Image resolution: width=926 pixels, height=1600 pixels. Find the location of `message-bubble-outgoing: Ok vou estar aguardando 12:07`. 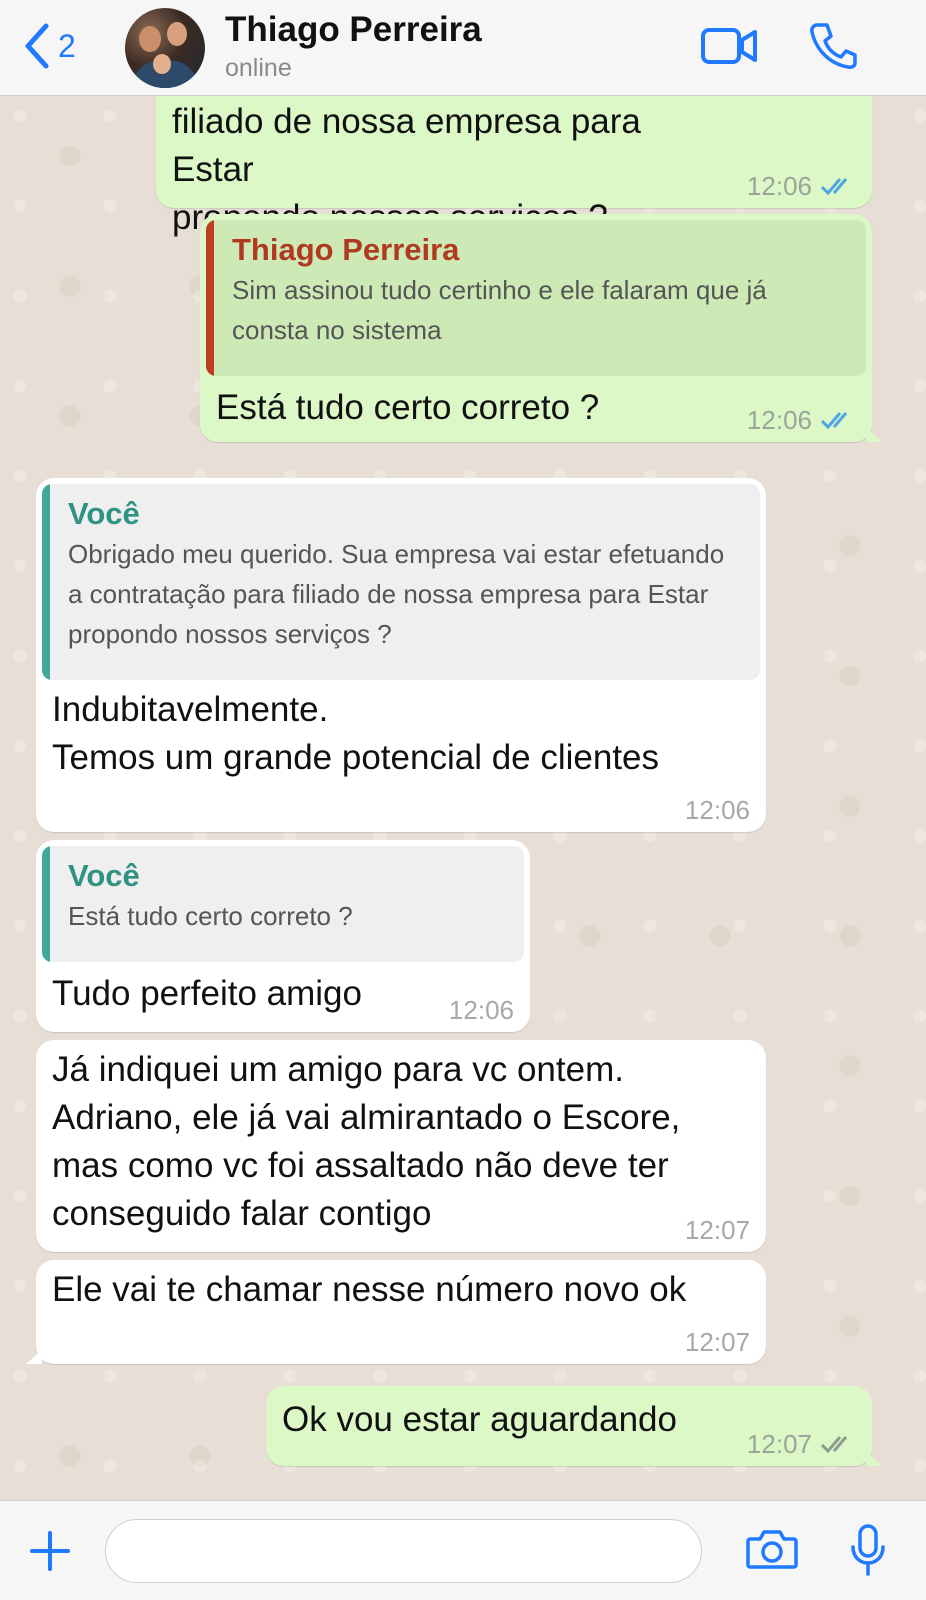

message-bubble-outgoing: Ok vou estar aguardando 12:07 is located at coordinates (574, 1426).